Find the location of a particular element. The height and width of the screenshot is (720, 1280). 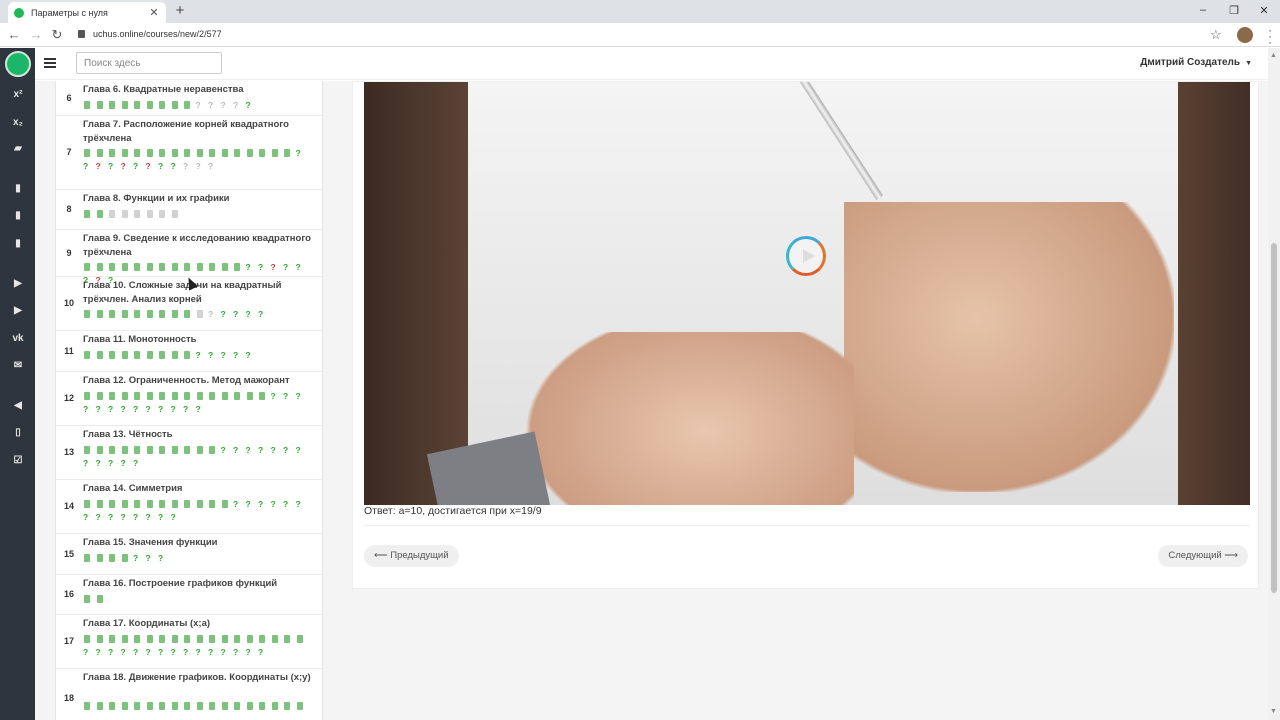

megaphone-icon: ◀ is located at coordinates (18, 406).